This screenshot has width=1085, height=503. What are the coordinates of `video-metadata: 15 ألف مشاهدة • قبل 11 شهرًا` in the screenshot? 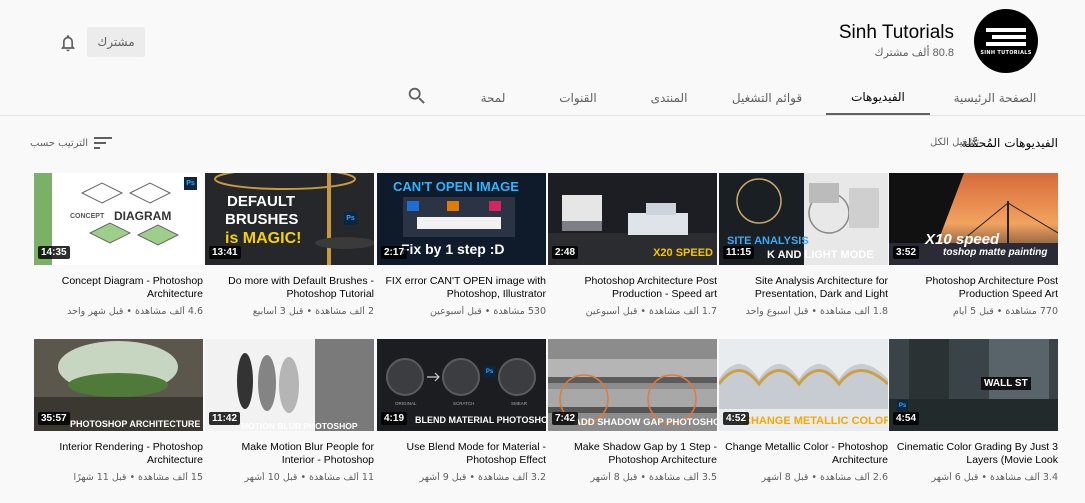 It's located at (138, 477).